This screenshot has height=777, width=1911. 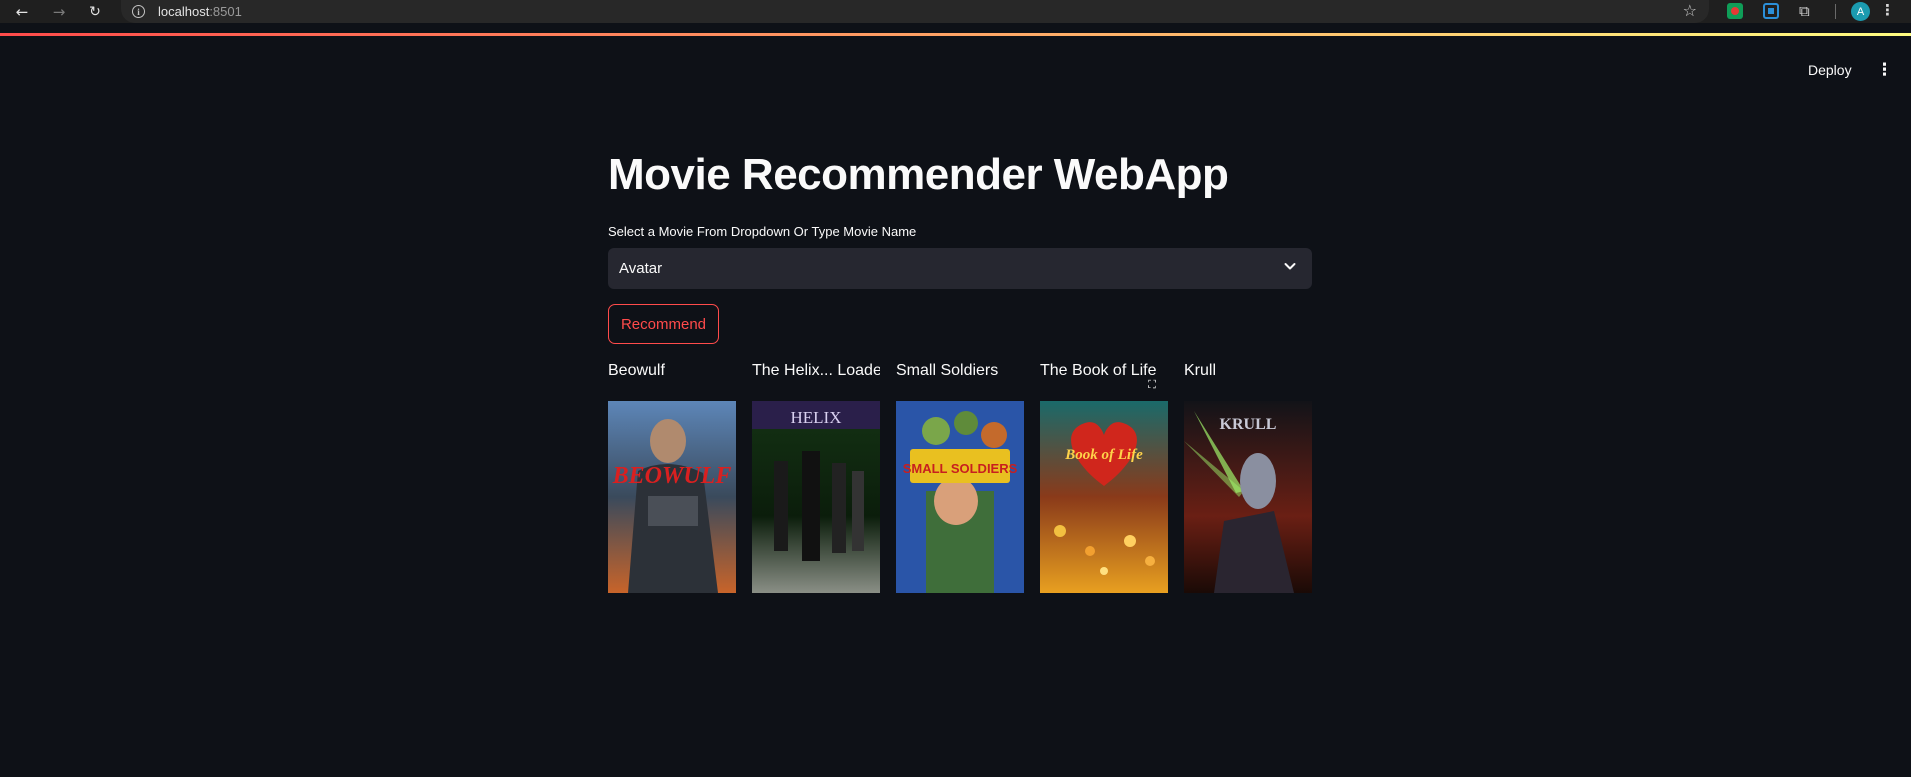 I want to click on movie-title: The Helix... Loaded, so click(x=816, y=370).